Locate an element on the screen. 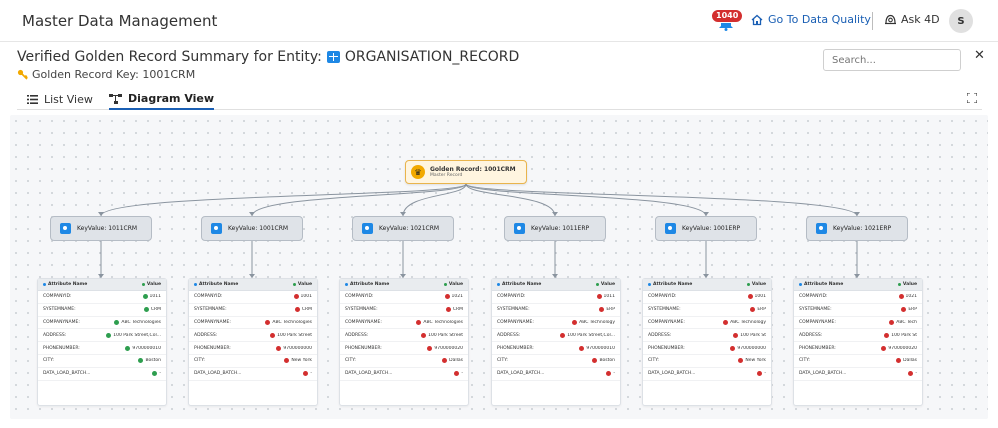 This screenshot has width=998, height=428. ask-4d-button: Ask 4D is located at coordinates (912, 19).